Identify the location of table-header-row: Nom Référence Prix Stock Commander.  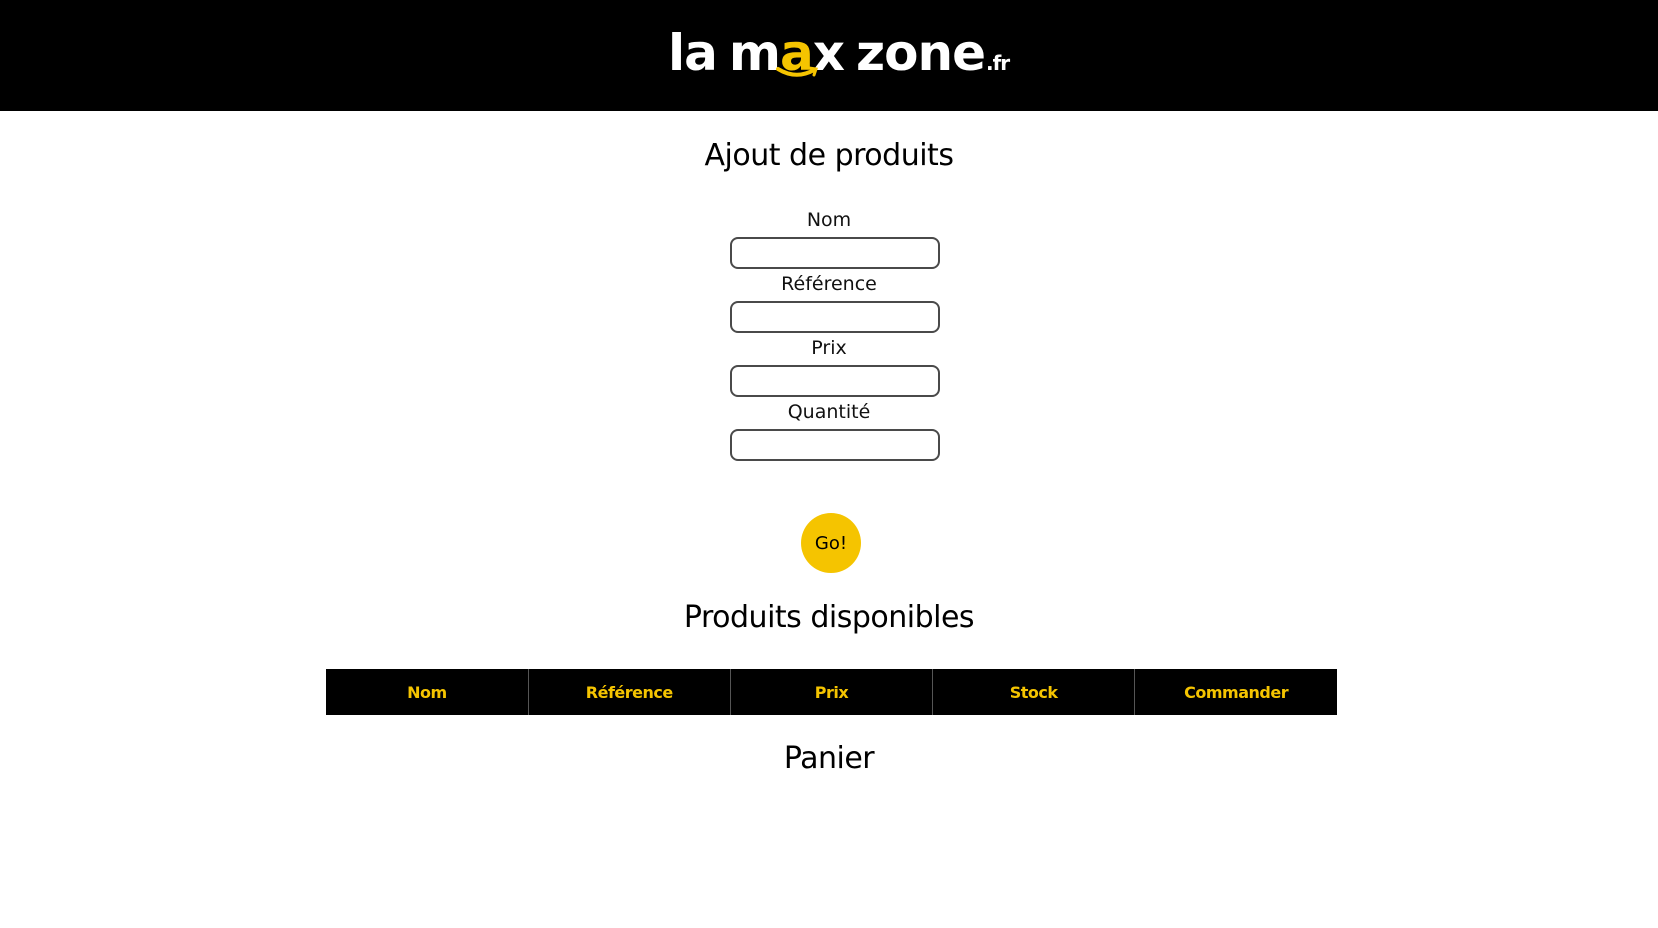
(831, 692).